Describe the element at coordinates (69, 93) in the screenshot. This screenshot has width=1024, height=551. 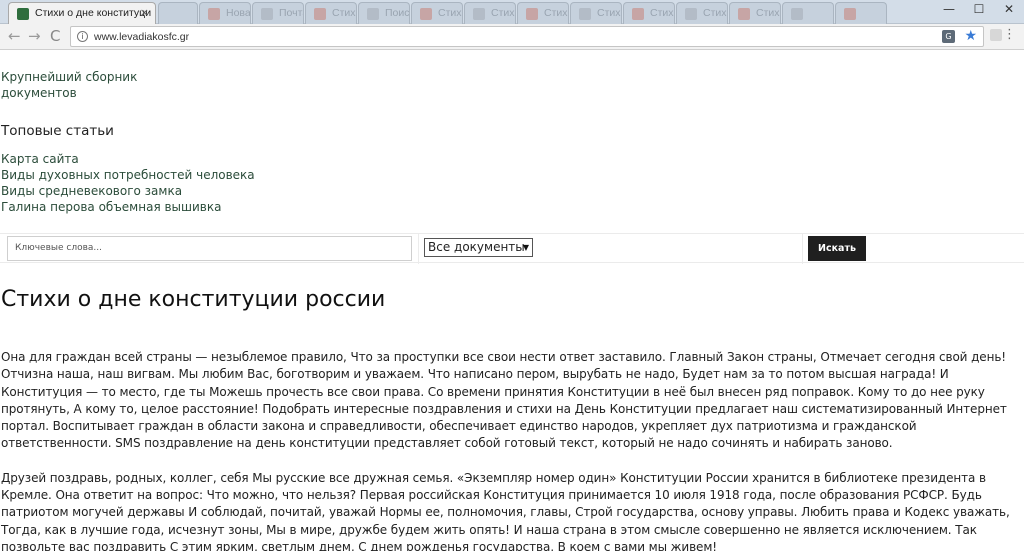
I see `collection-link: документов` at that location.